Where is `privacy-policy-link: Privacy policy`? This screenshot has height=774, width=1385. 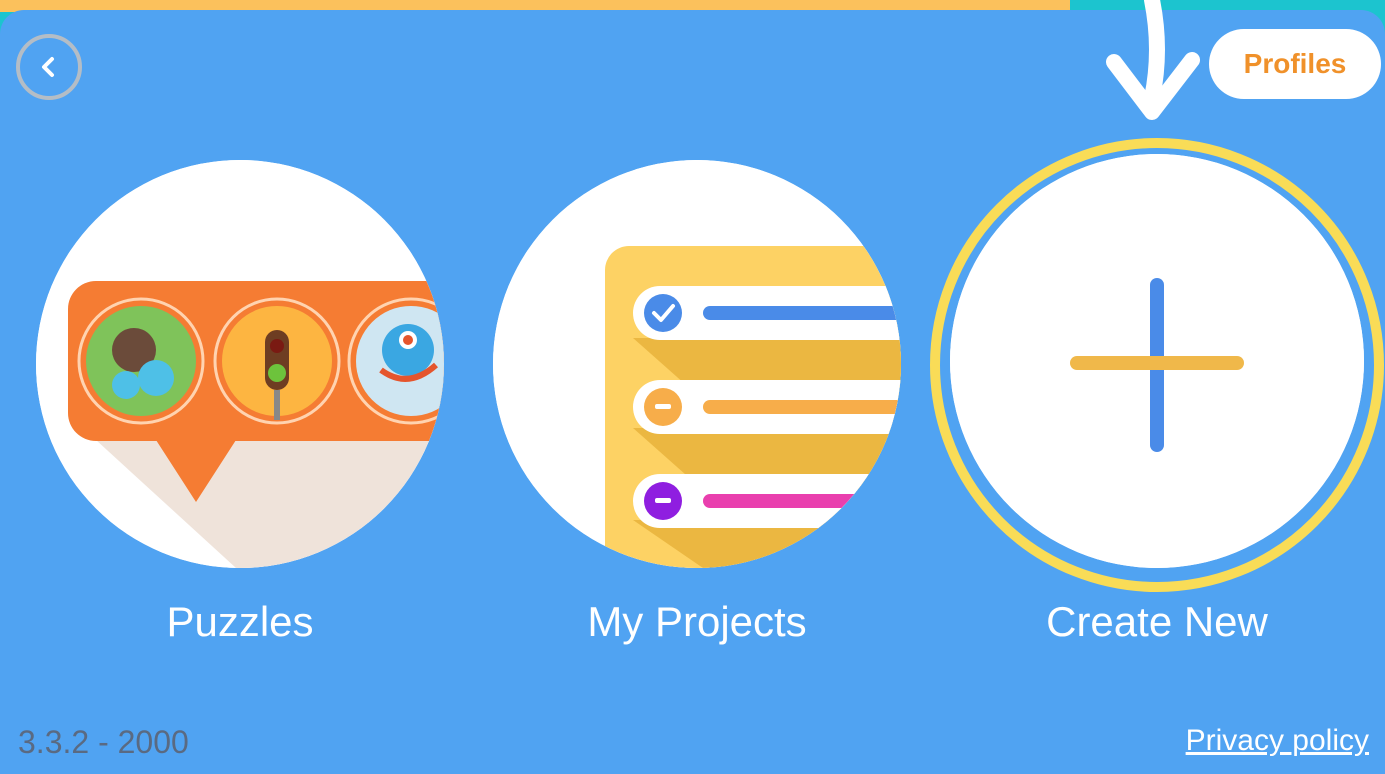
privacy-policy-link: Privacy policy is located at coordinates (1277, 741).